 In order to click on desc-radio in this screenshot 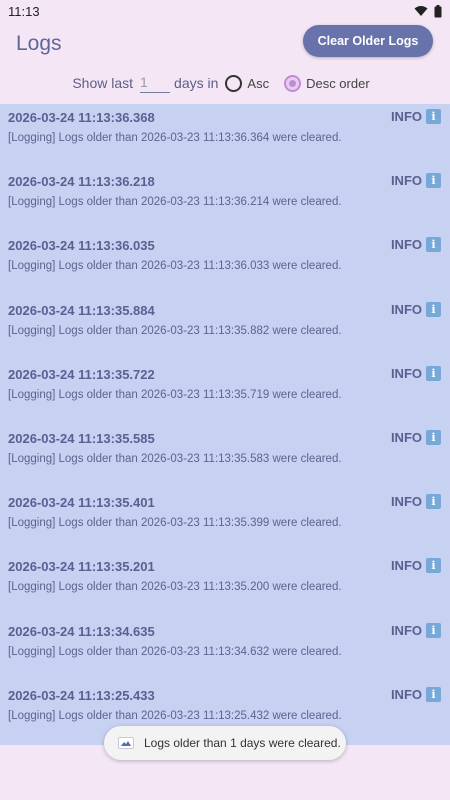, I will do `click(293, 83)`.